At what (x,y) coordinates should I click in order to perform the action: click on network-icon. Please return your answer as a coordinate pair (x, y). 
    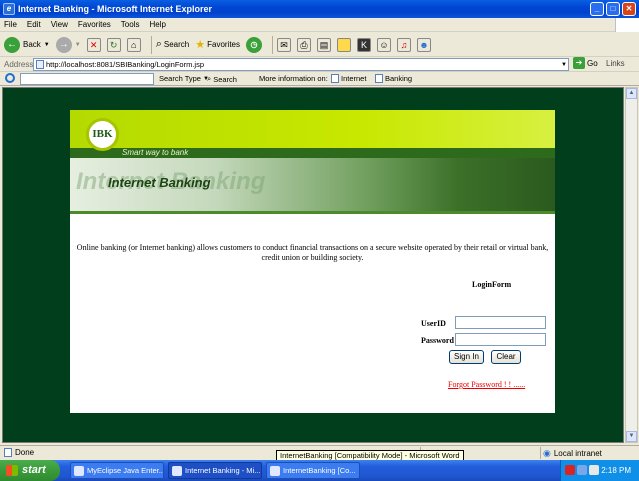
    Looking at the image, I should click on (582, 470).